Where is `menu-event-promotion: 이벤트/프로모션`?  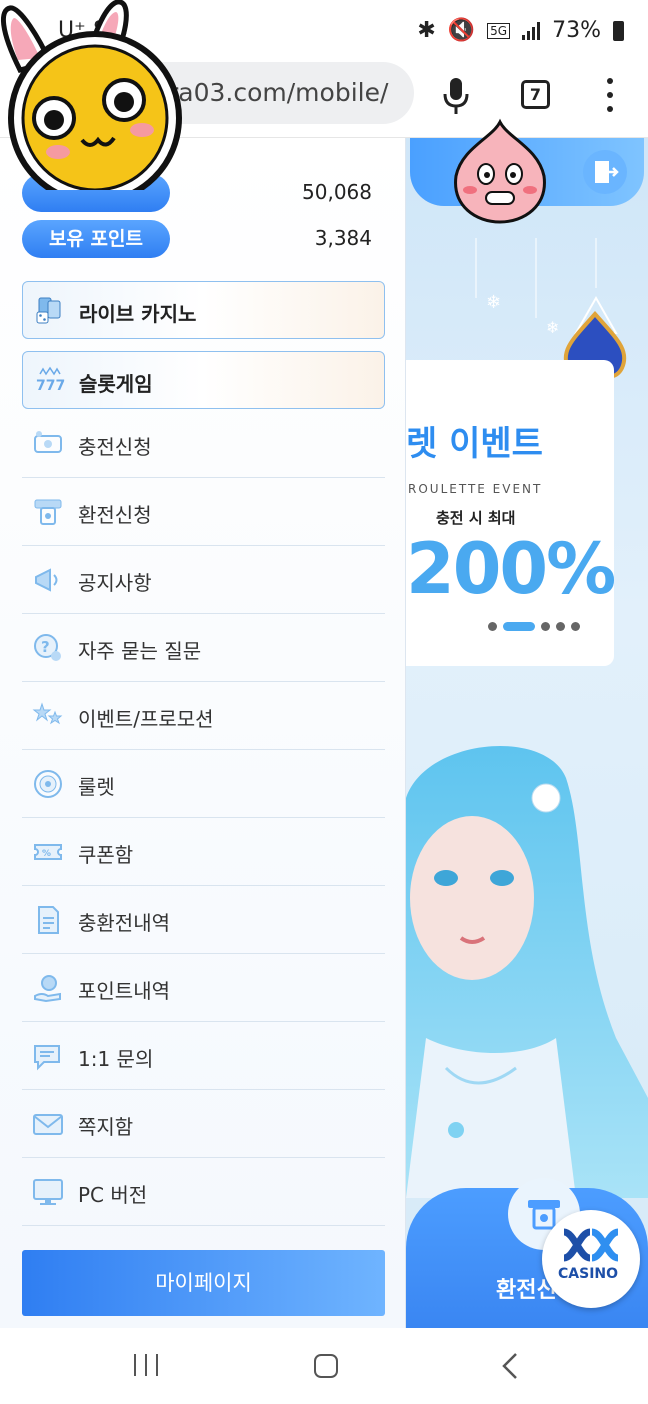
menu-event-promotion: 이벤트/프로모션 is located at coordinates (203, 716).